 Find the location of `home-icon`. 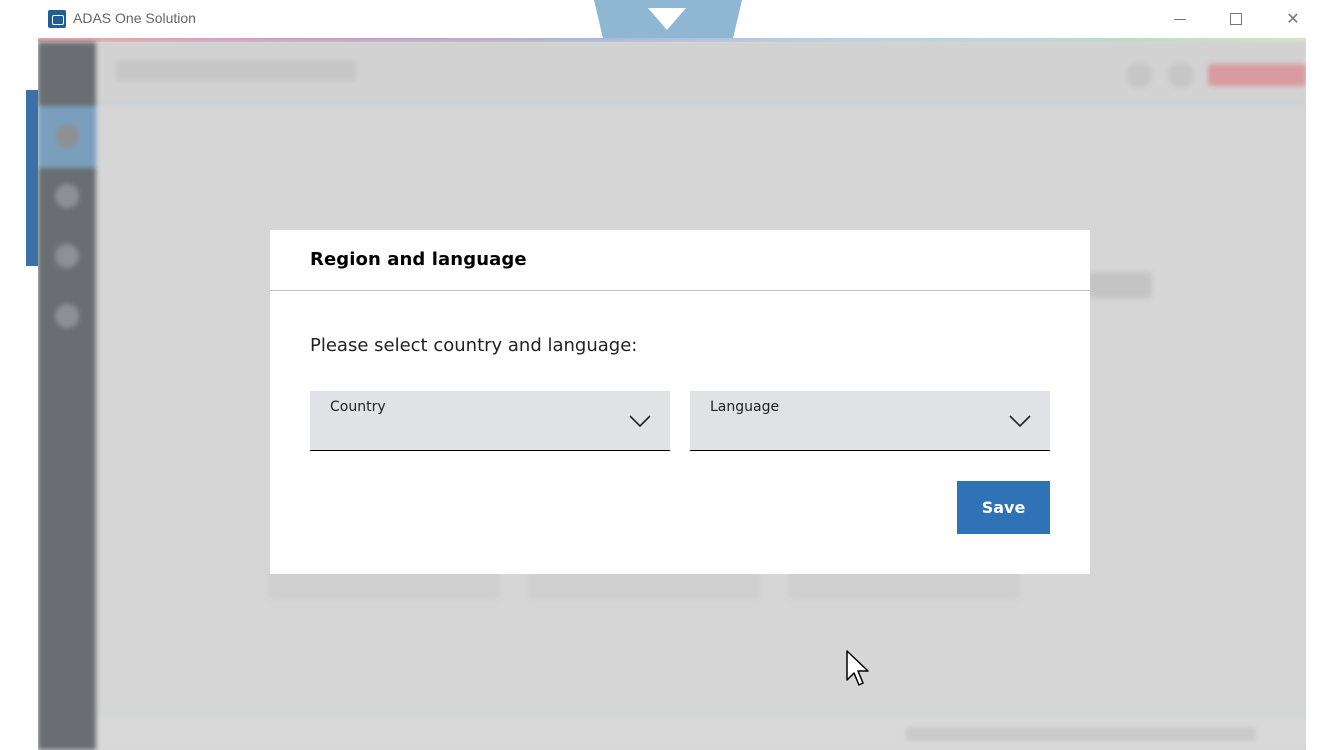

home-icon is located at coordinates (67, 136).